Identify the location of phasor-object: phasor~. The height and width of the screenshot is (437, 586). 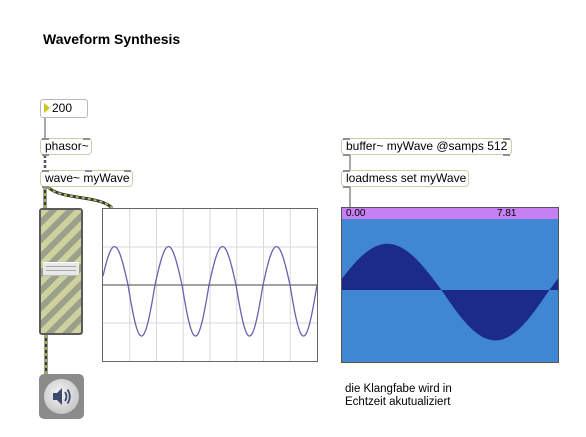
(66, 146).